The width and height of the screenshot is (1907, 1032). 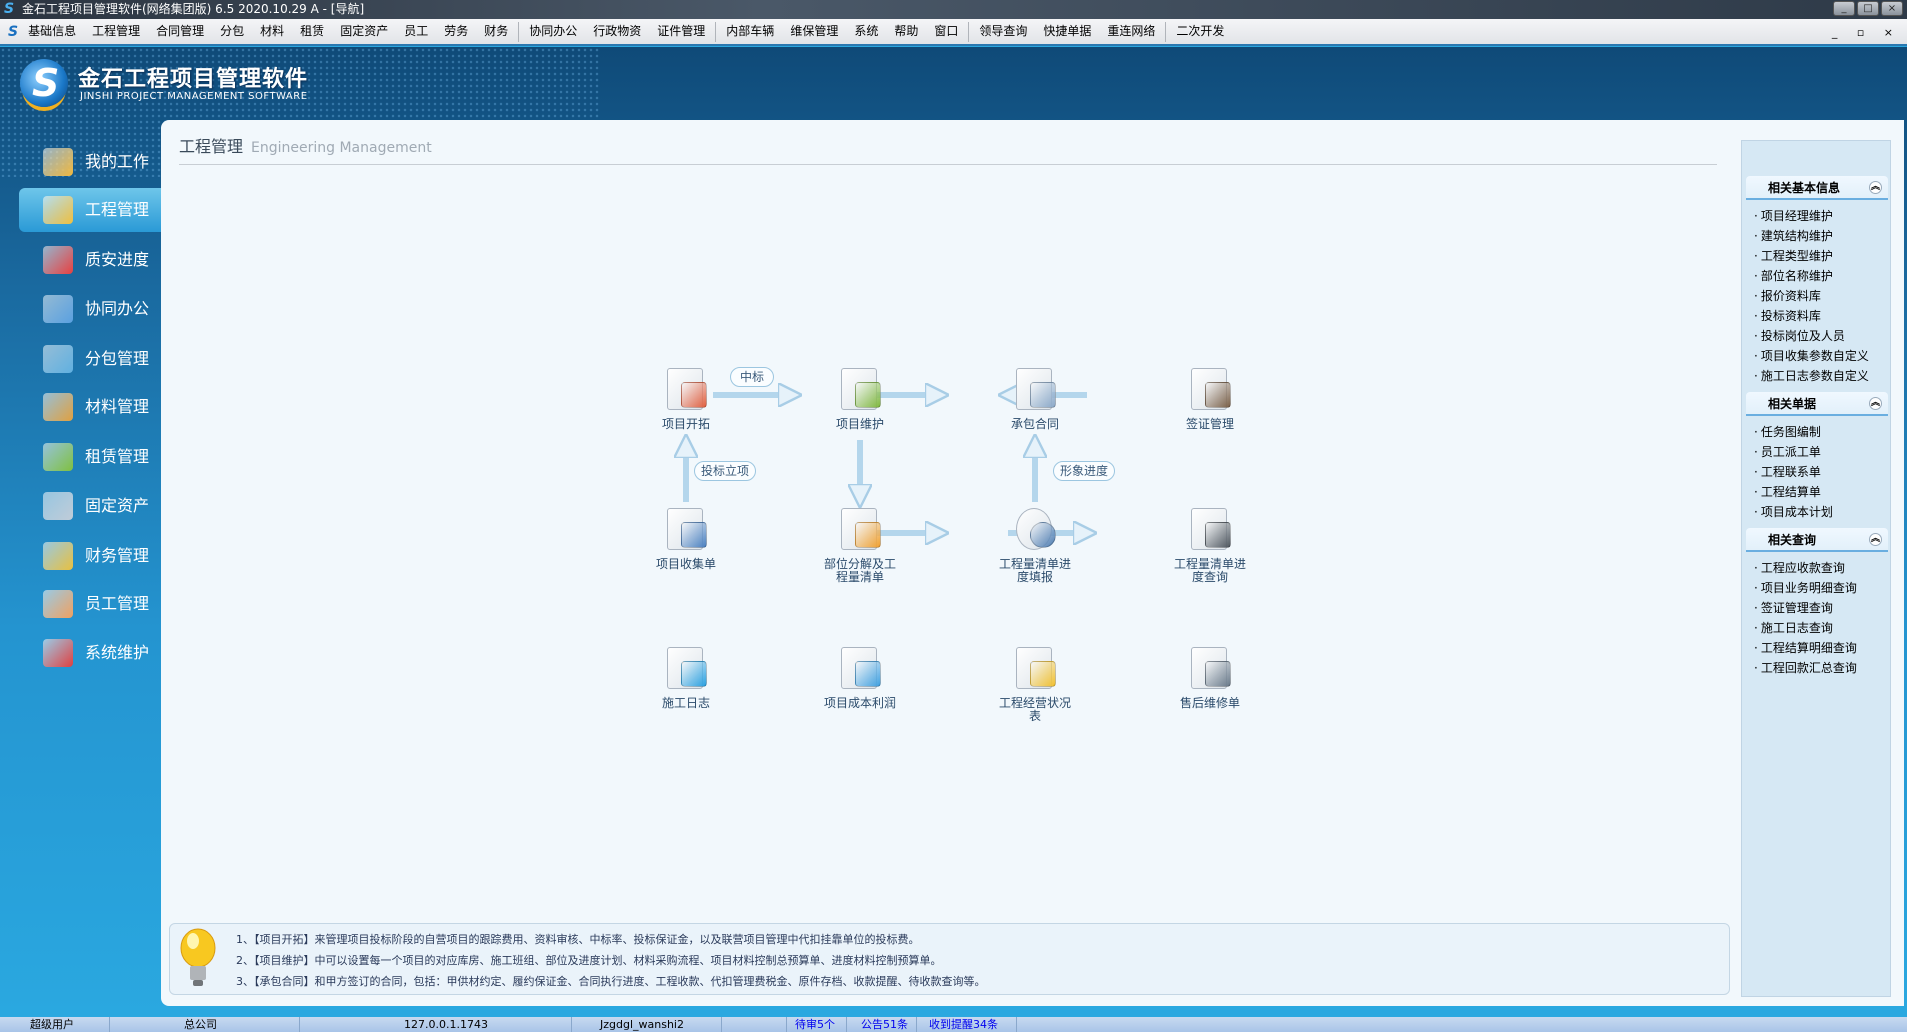 What do you see at coordinates (1210, 570) in the screenshot?
I see `flow-node-label: 工程量清单进度查询` at bounding box center [1210, 570].